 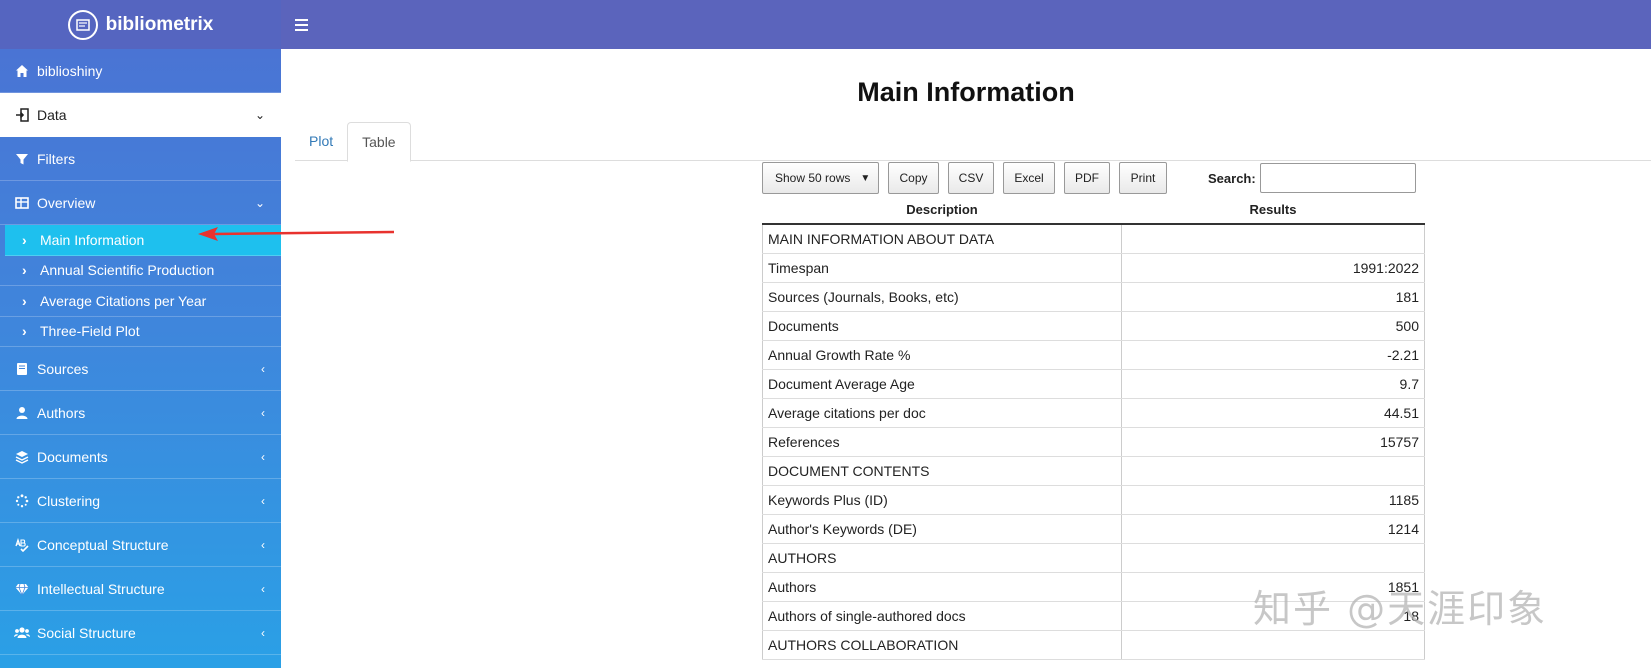 What do you see at coordinates (22, 369) in the screenshot?
I see `book-icon` at bounding box center [22, 369].